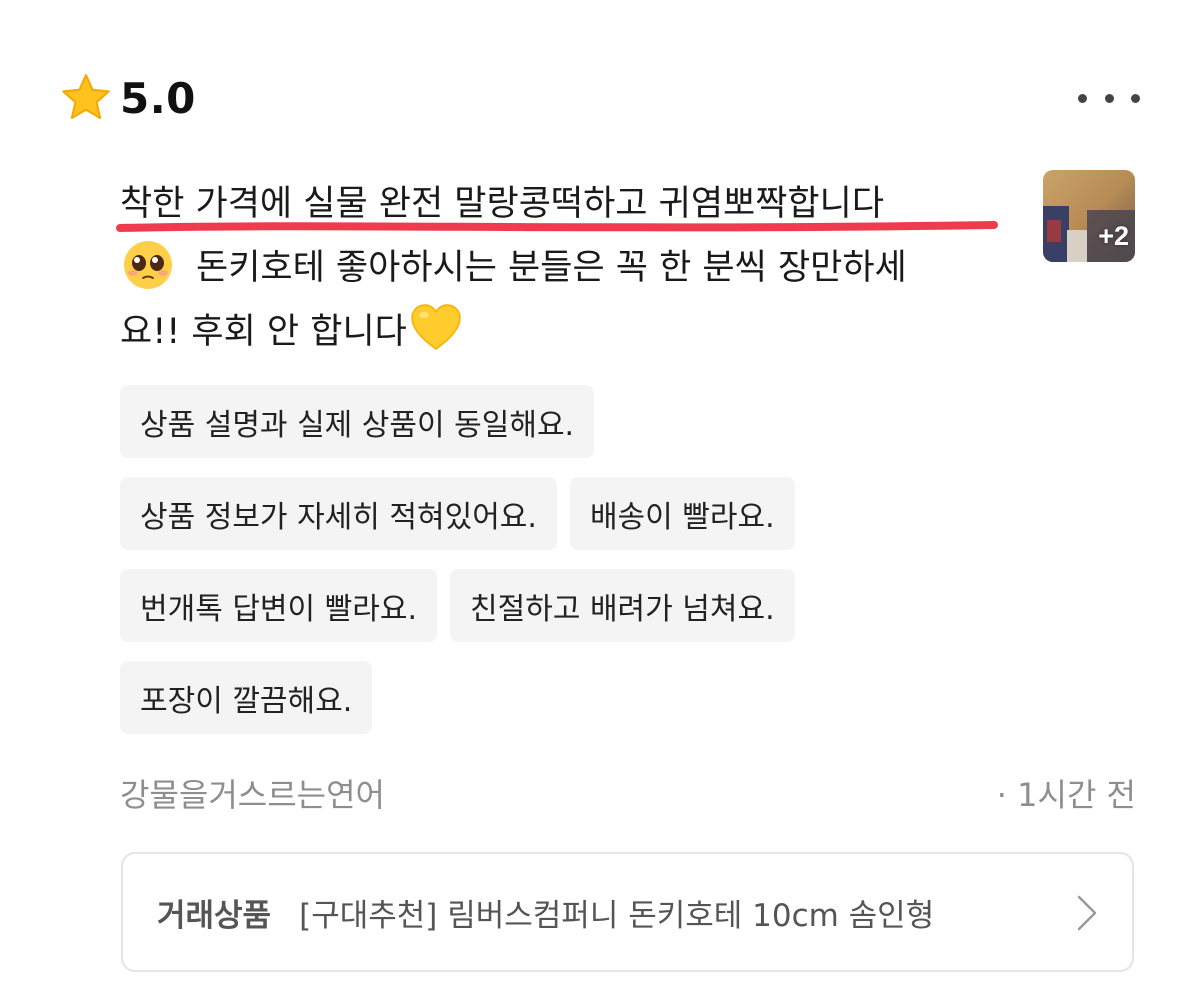  I want to click on tag-row: 번개톡 답변이 빨라요. 친절하고 배려가 넘쳐요., so click(560, 605).